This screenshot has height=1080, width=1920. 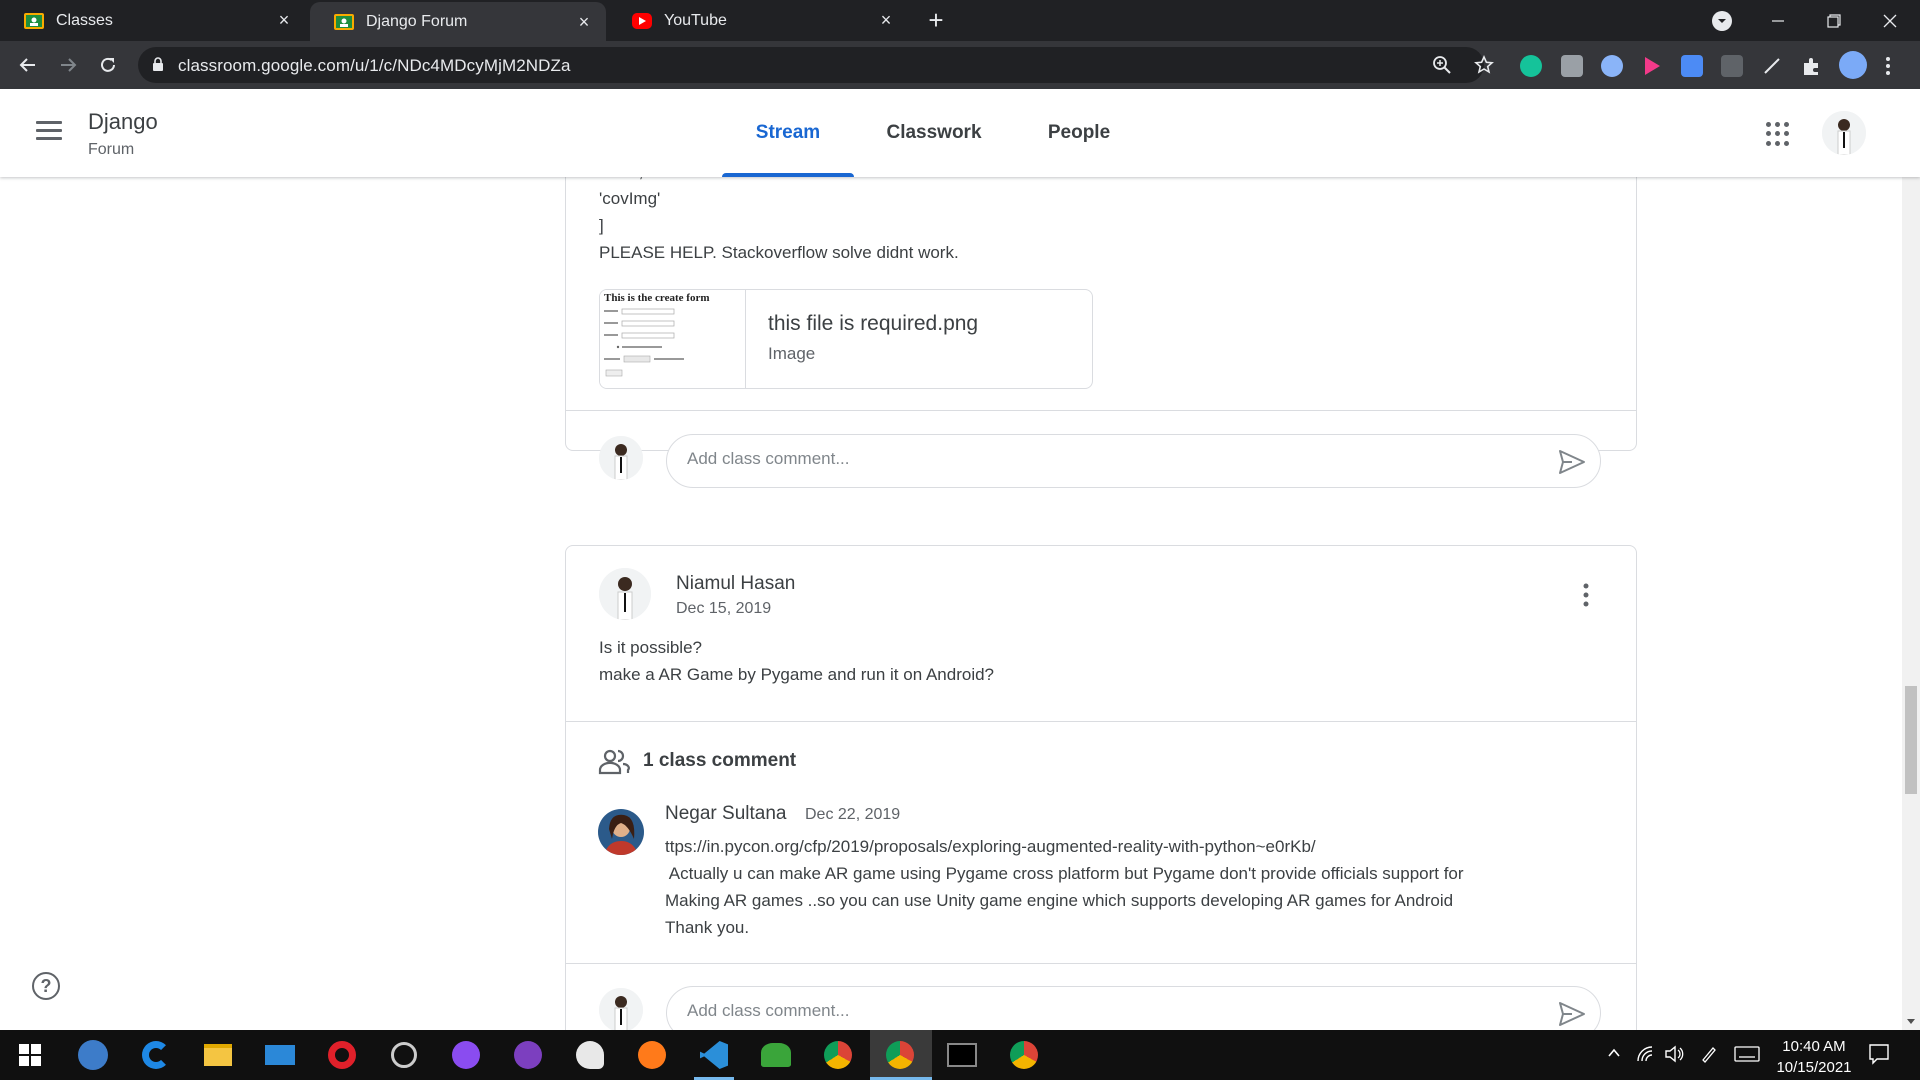 What do you see at coordinates (218, 1055) in the screenshot?
I see `file-explorer-icon` at bounding box center [218, 1055].